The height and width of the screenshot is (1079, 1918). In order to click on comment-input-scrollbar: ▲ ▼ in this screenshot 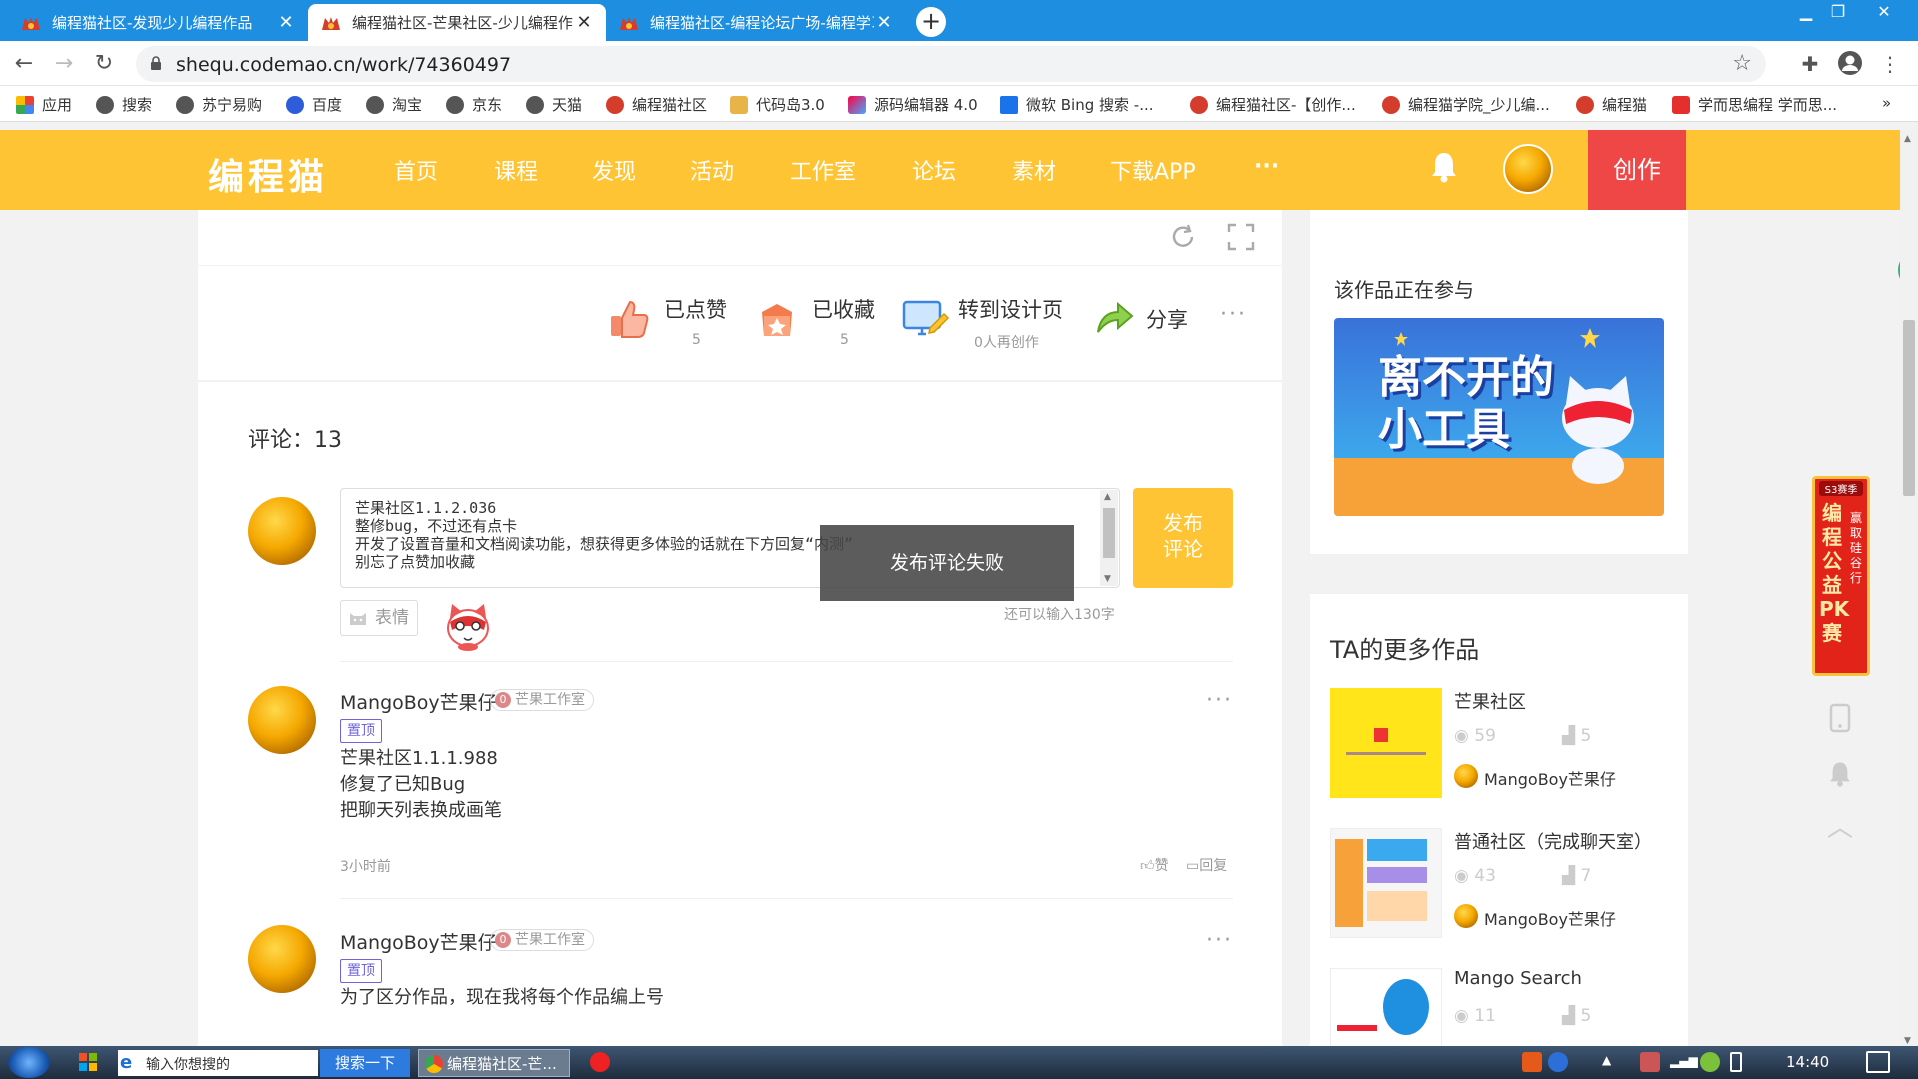, I will do `click(1109, 538)`.